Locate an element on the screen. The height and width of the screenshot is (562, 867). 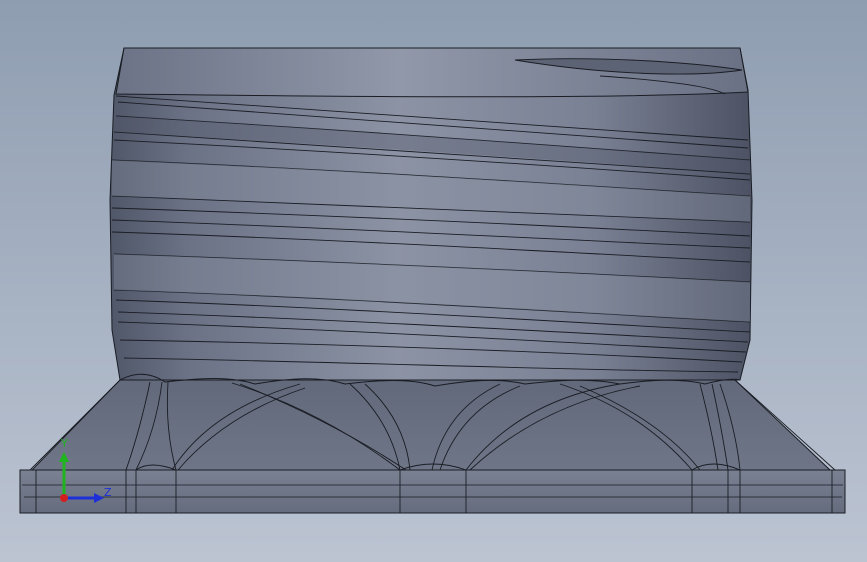
orientation-triad: Y Z is located at coordinates (87, 473).